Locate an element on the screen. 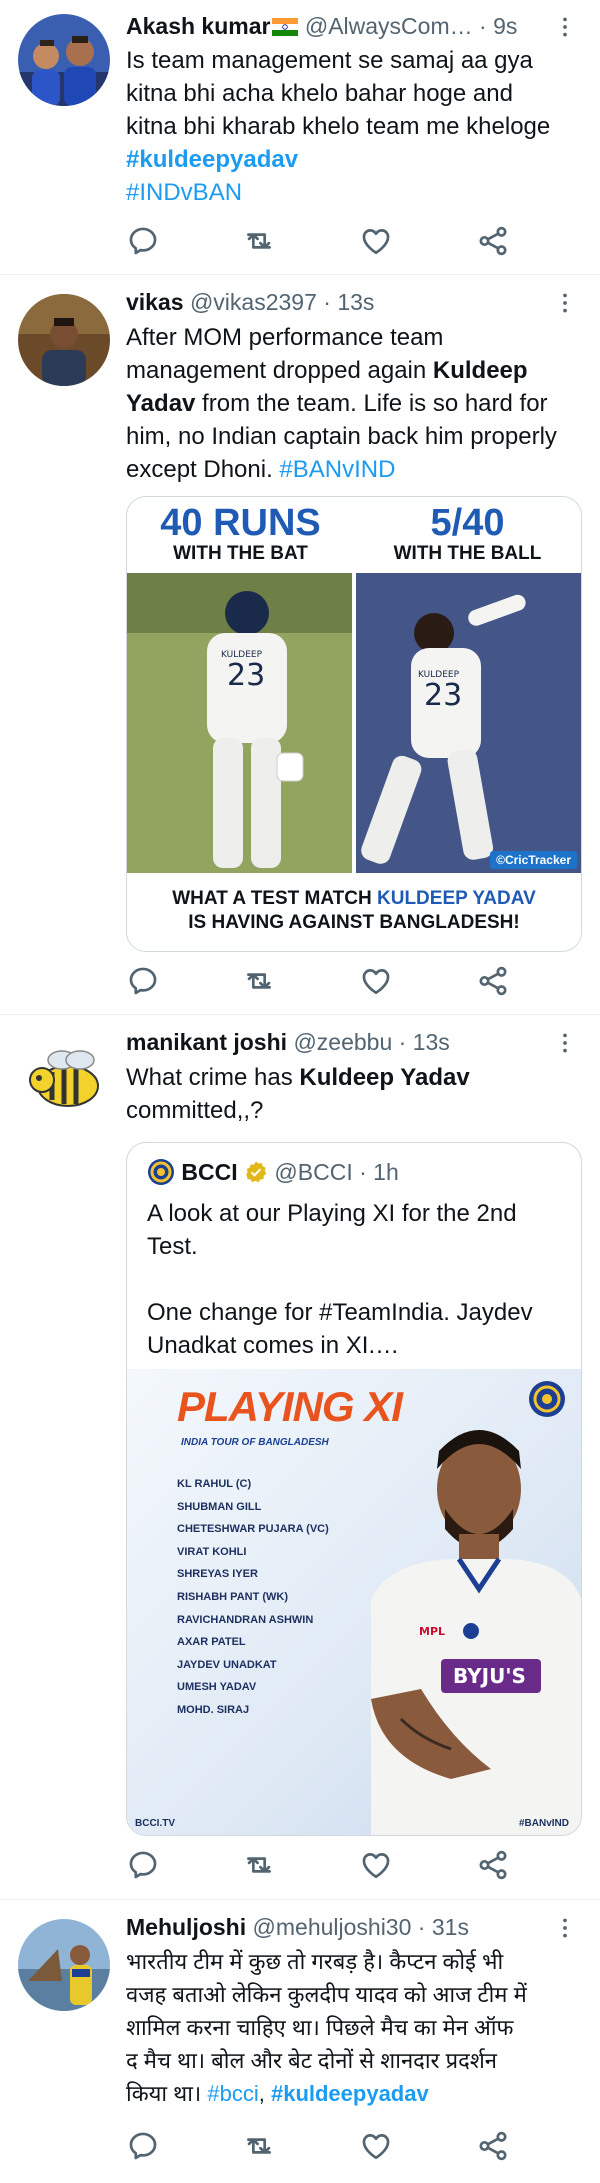  stat-header-right: 5/40 WITH THE BALL is located at coordinates (467, 533).